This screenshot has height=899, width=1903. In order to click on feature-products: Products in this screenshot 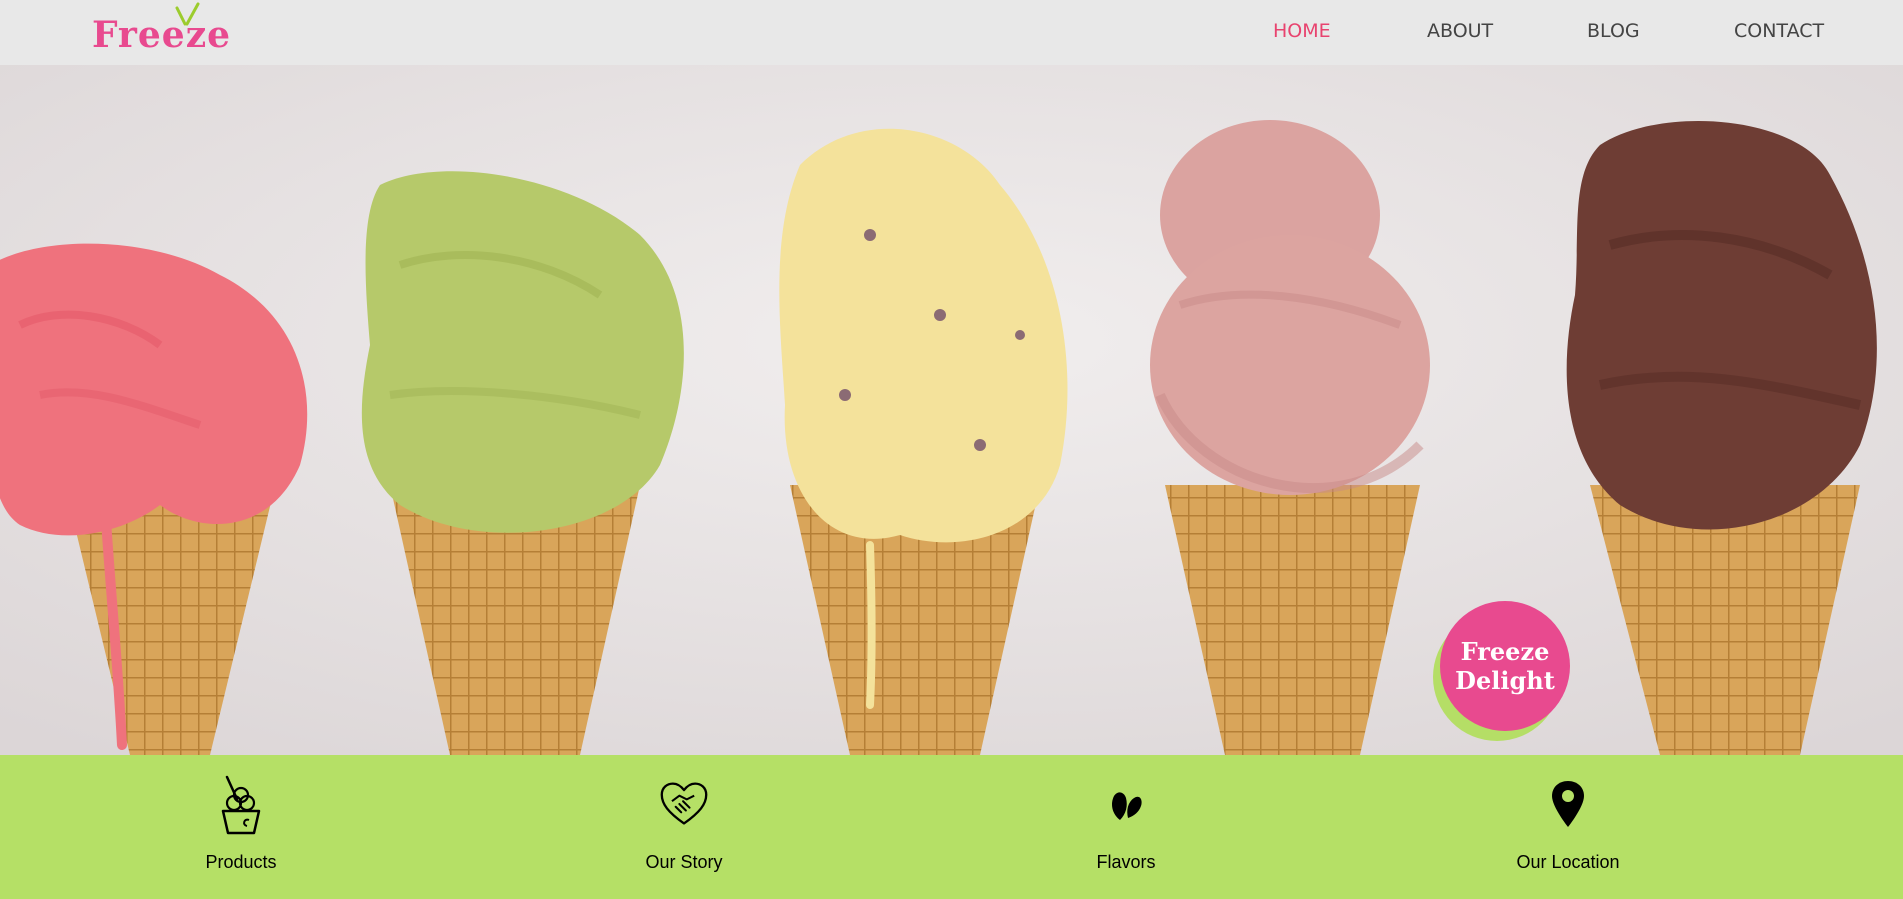, I will do `click(241, 828)`.